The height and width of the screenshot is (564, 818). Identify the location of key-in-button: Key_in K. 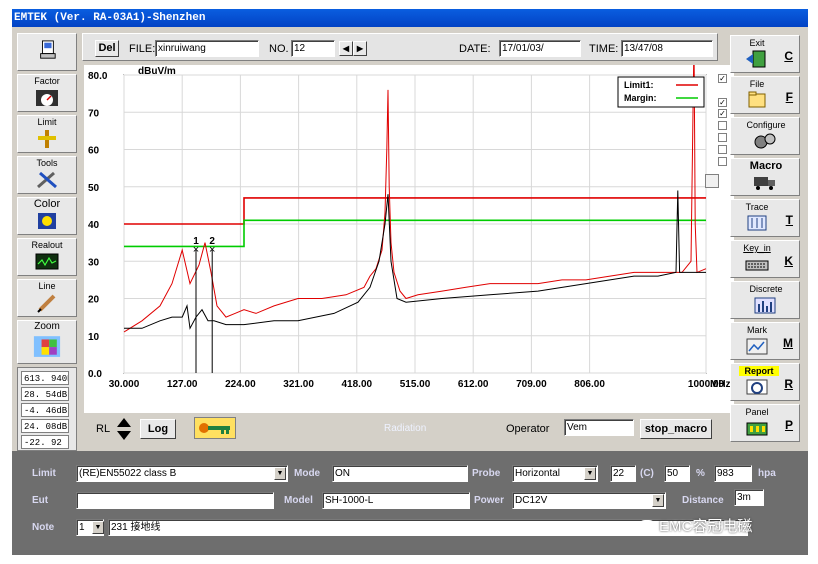
(765, 259).